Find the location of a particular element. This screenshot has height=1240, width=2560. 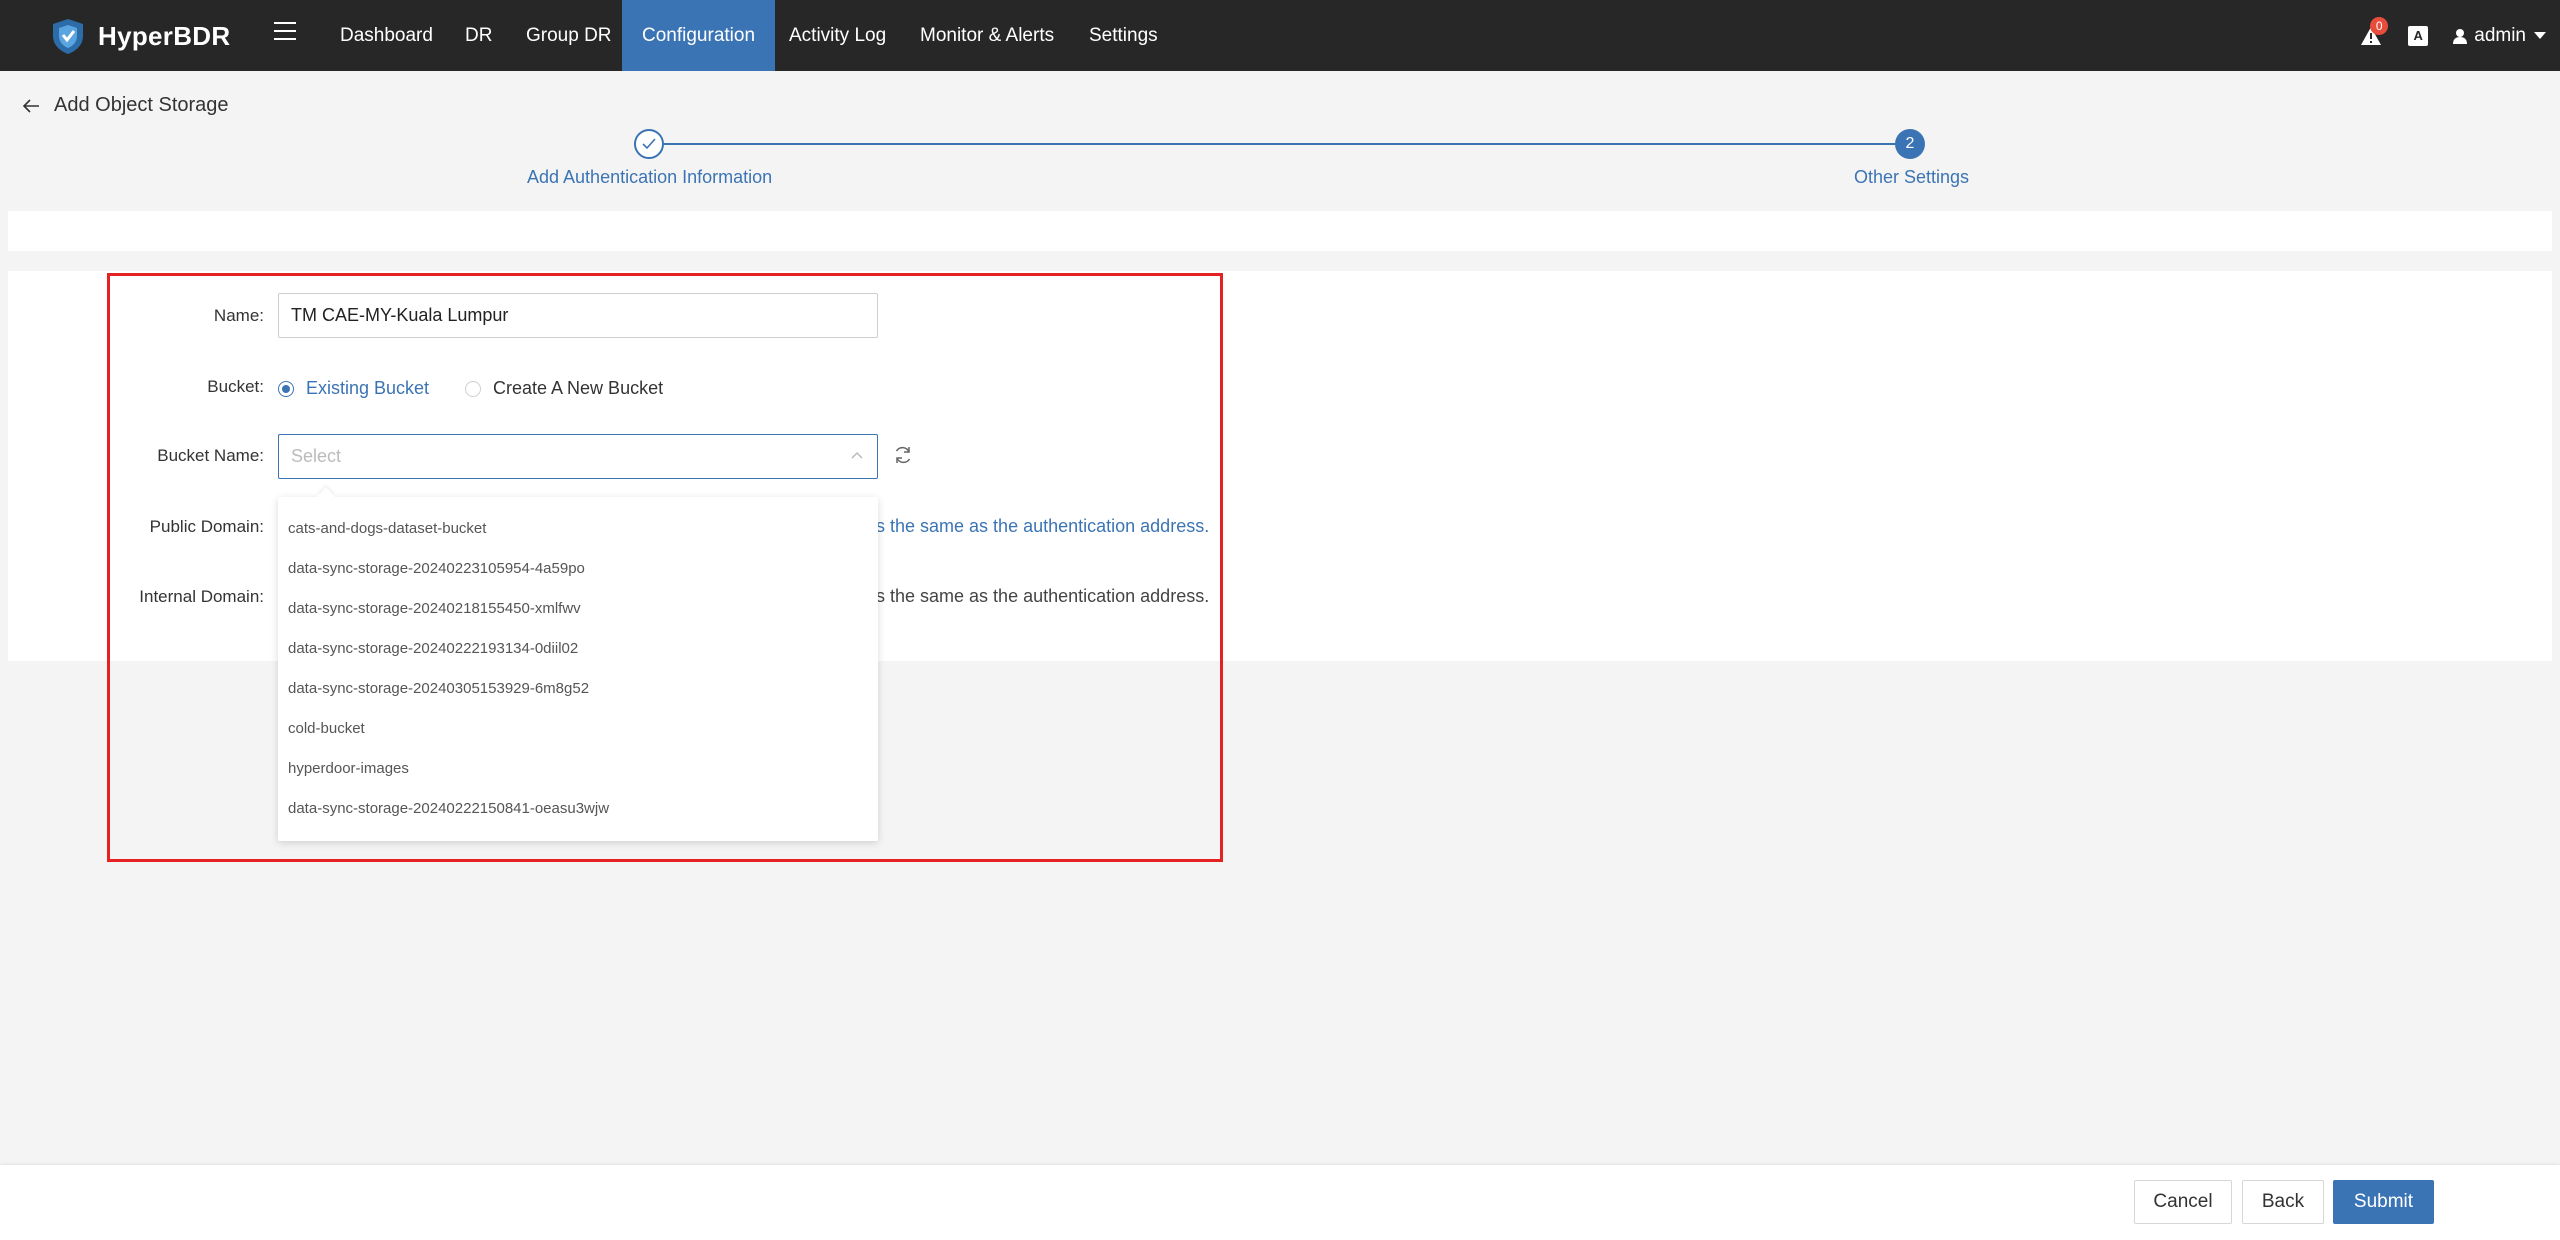

cancel-button: Cancel is located at coordinates (2183, 1202).